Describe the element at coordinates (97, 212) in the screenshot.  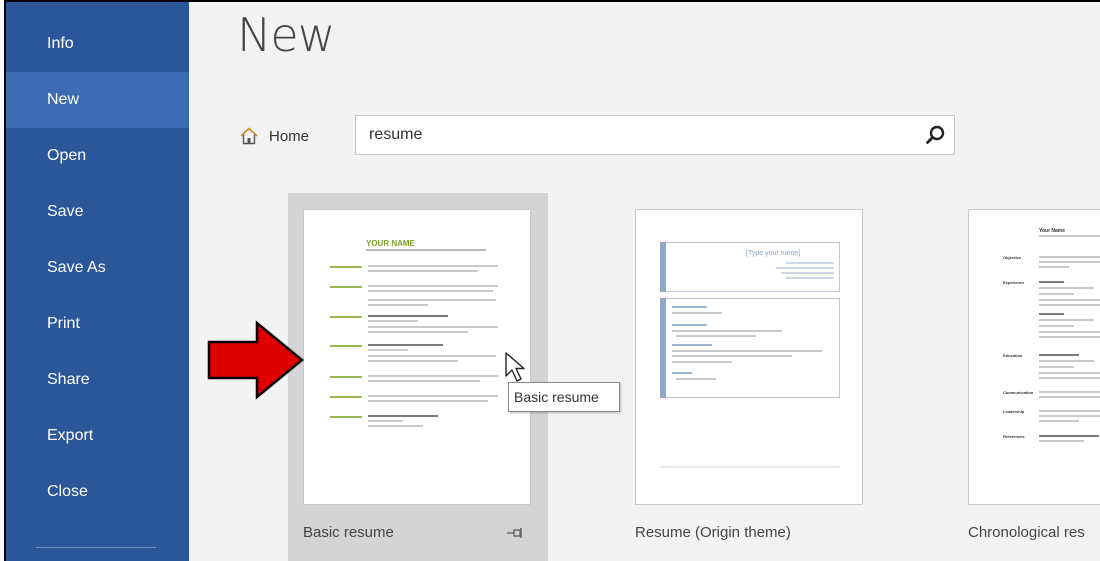
I see `sidebar-item-save: Save` at that location.